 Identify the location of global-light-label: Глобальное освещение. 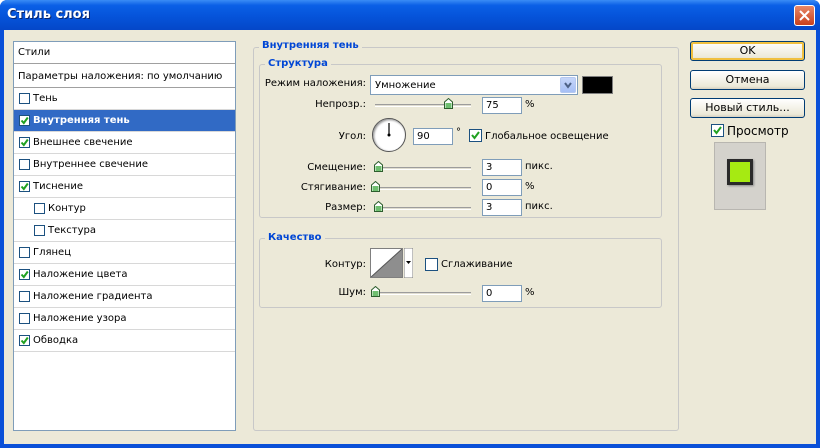
(547, 136).